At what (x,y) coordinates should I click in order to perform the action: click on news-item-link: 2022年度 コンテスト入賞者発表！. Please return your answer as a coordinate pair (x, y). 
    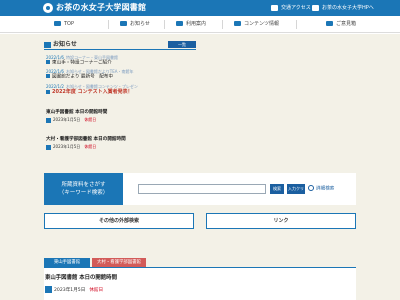
    Looking at the image, I should click on (89, 92).